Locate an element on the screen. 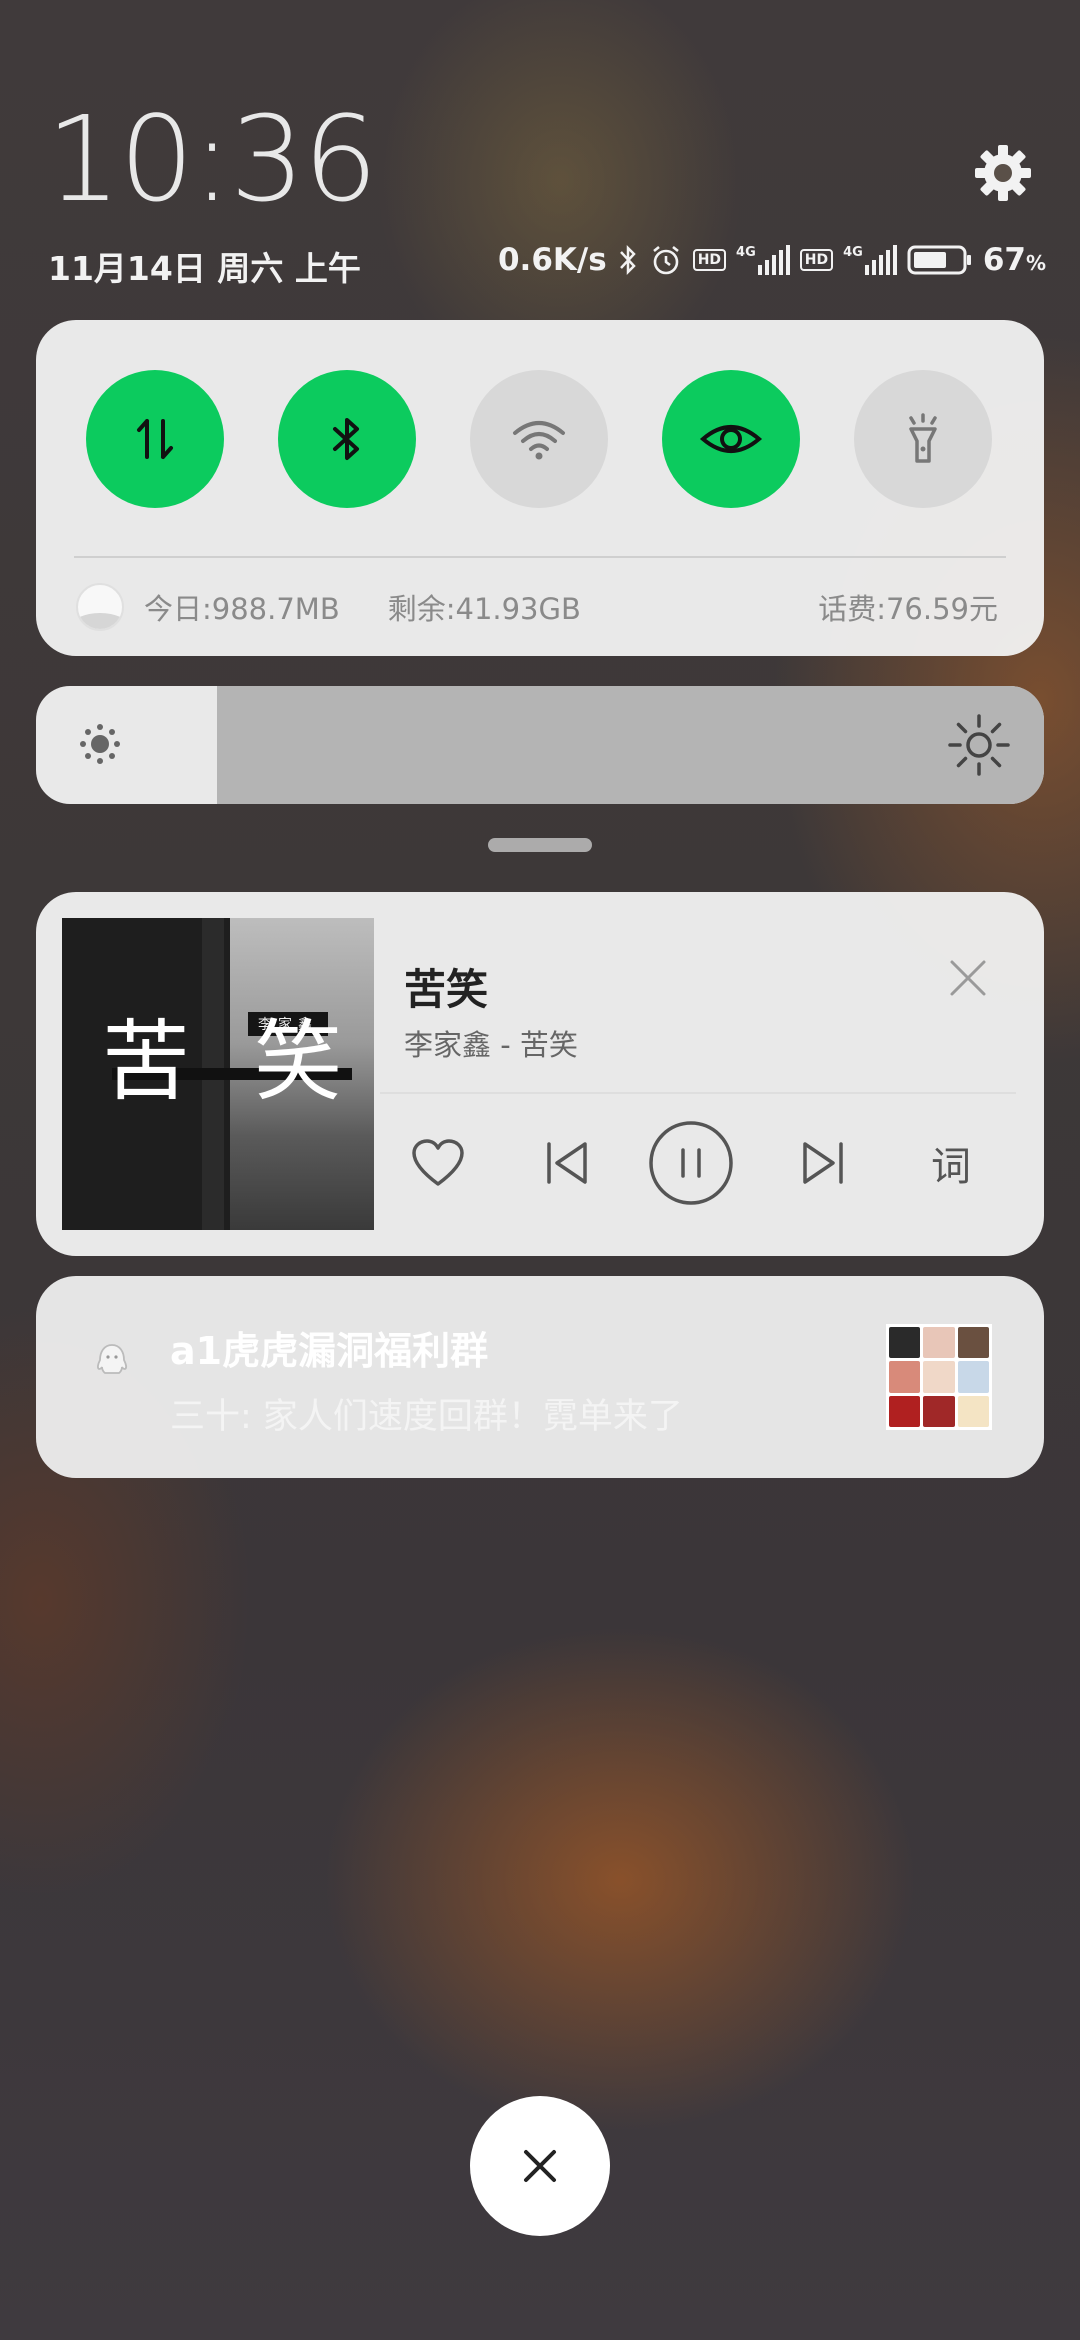 The image size is (1080, 2340). song-title: 苦笑 is located at coordinates (446, 989).